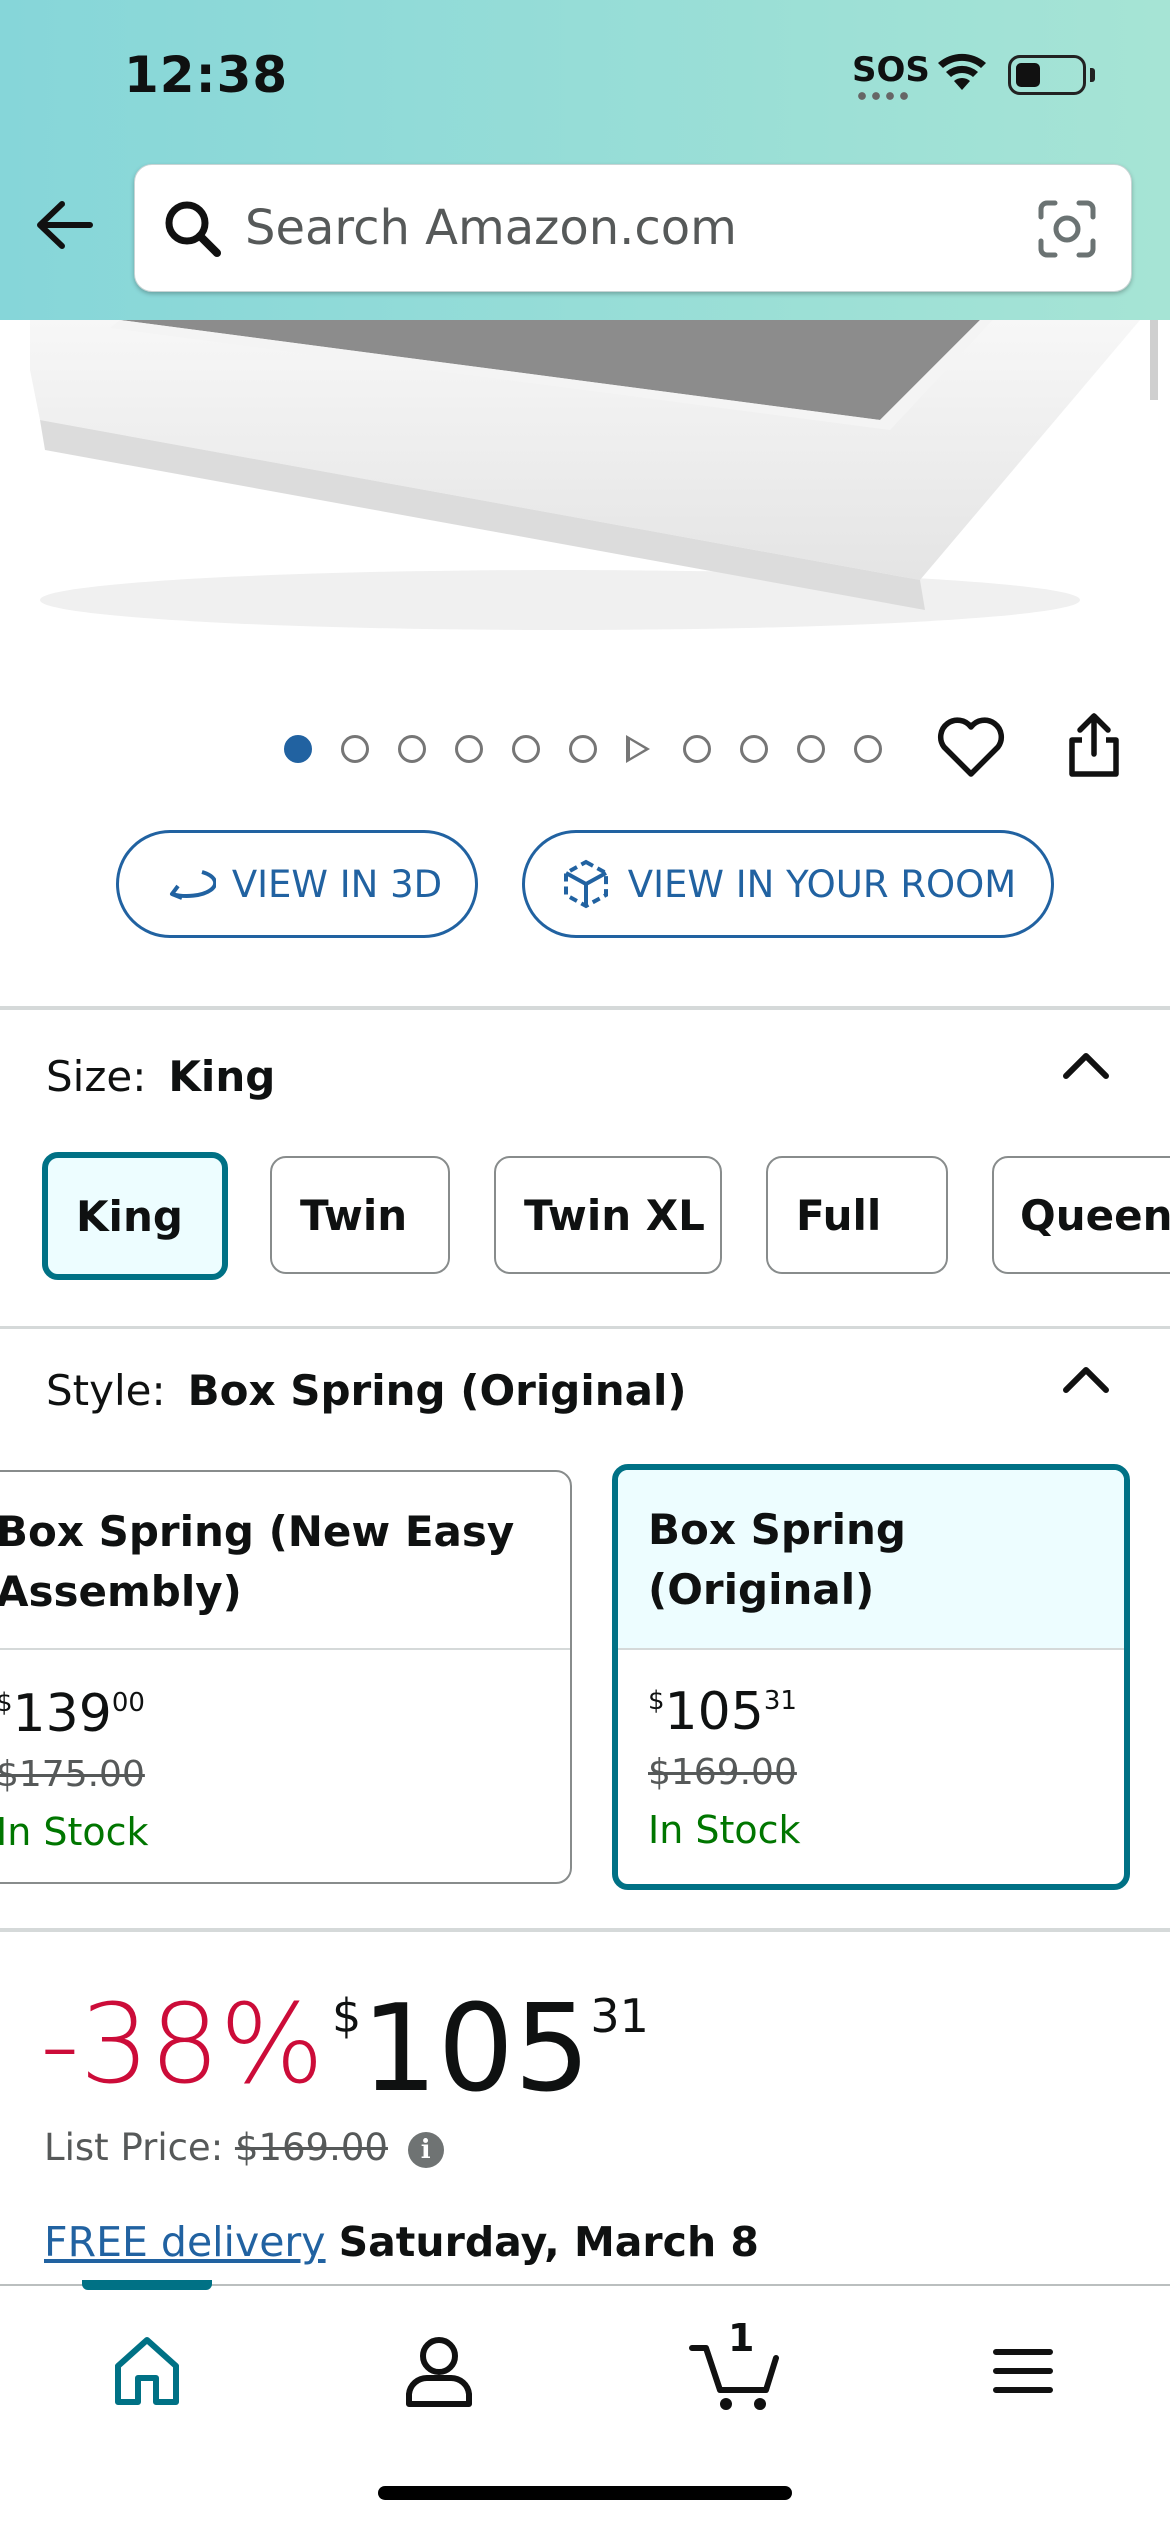  Describe the element at coordinates (891, 70) in the screenshot. I see `sos-indicator: SOS` at that location.